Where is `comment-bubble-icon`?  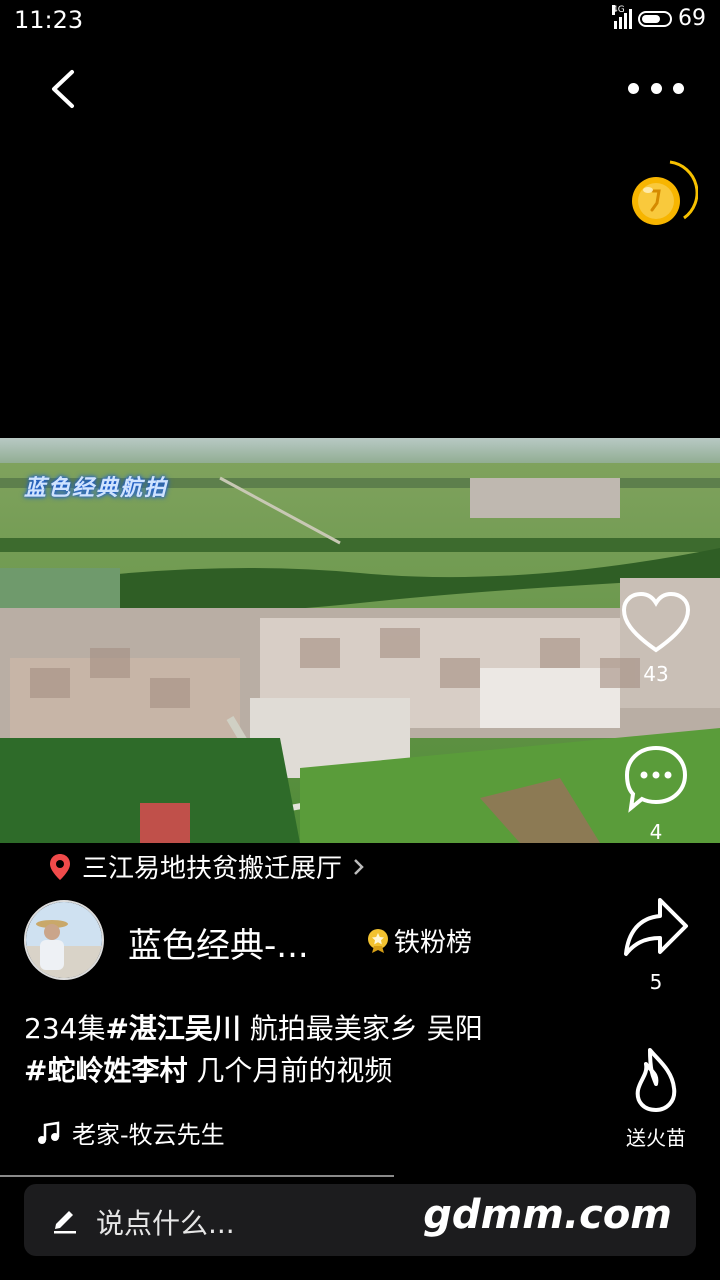
comment-bubble-icon is located at coordinates (656, 779).